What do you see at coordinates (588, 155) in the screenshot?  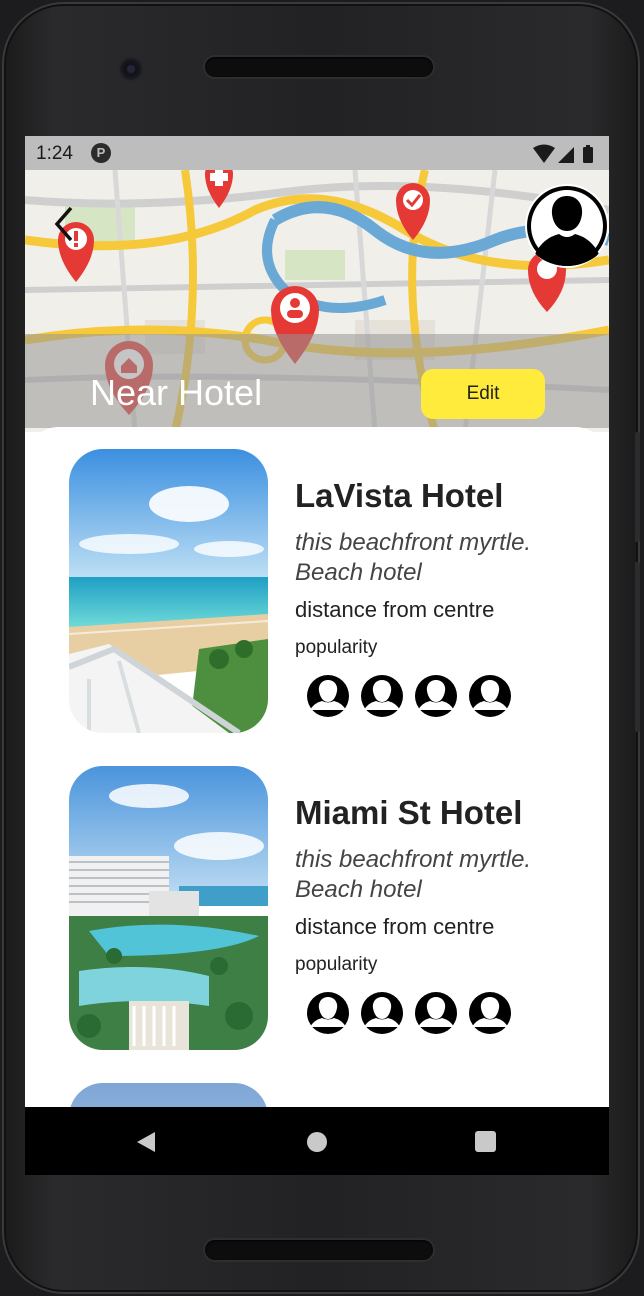 I see `battery-icon` at bounding box center [588, 155].